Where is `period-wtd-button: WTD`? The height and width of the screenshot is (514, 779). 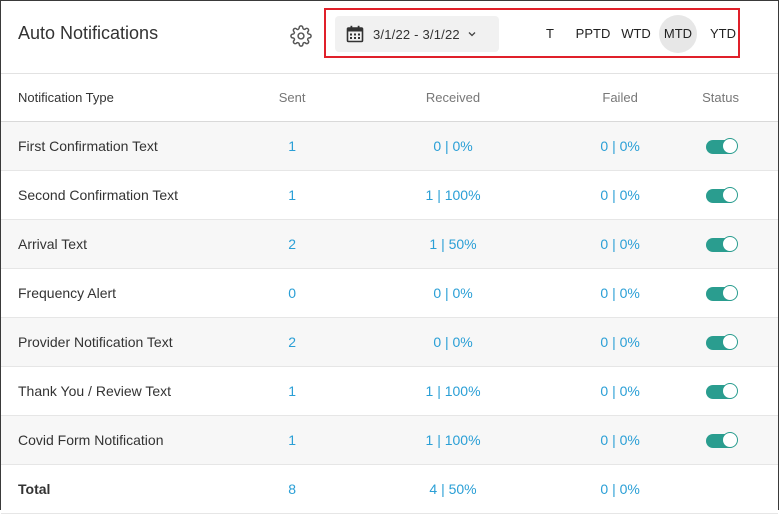 period-wtd-button: WTD is located at coordinates (636, 34).